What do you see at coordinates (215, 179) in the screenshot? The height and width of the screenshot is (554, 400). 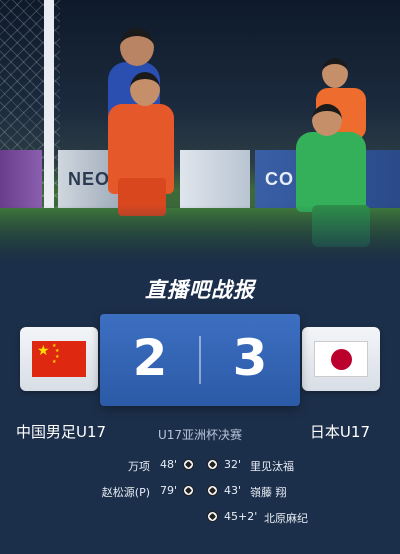 I see `ad-board-blank` at bounding box center [215, 179].